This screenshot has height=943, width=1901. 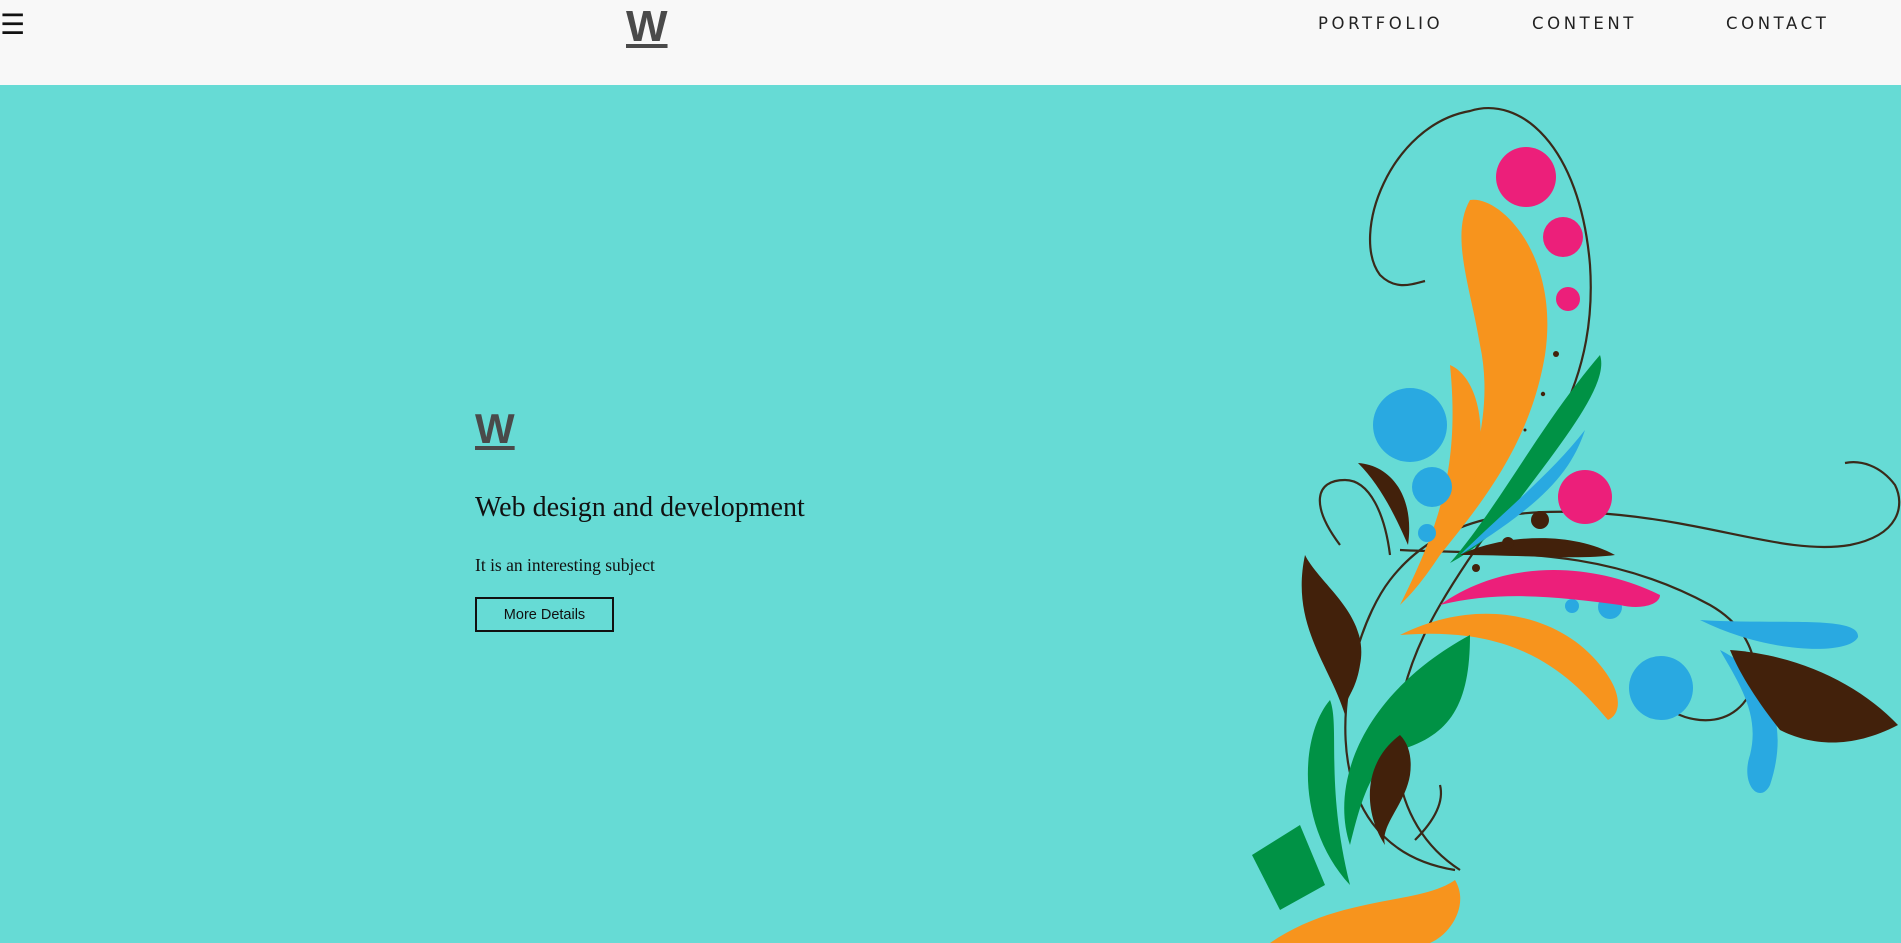 I want to click on site-logo: W, so click(x=647, y=27).